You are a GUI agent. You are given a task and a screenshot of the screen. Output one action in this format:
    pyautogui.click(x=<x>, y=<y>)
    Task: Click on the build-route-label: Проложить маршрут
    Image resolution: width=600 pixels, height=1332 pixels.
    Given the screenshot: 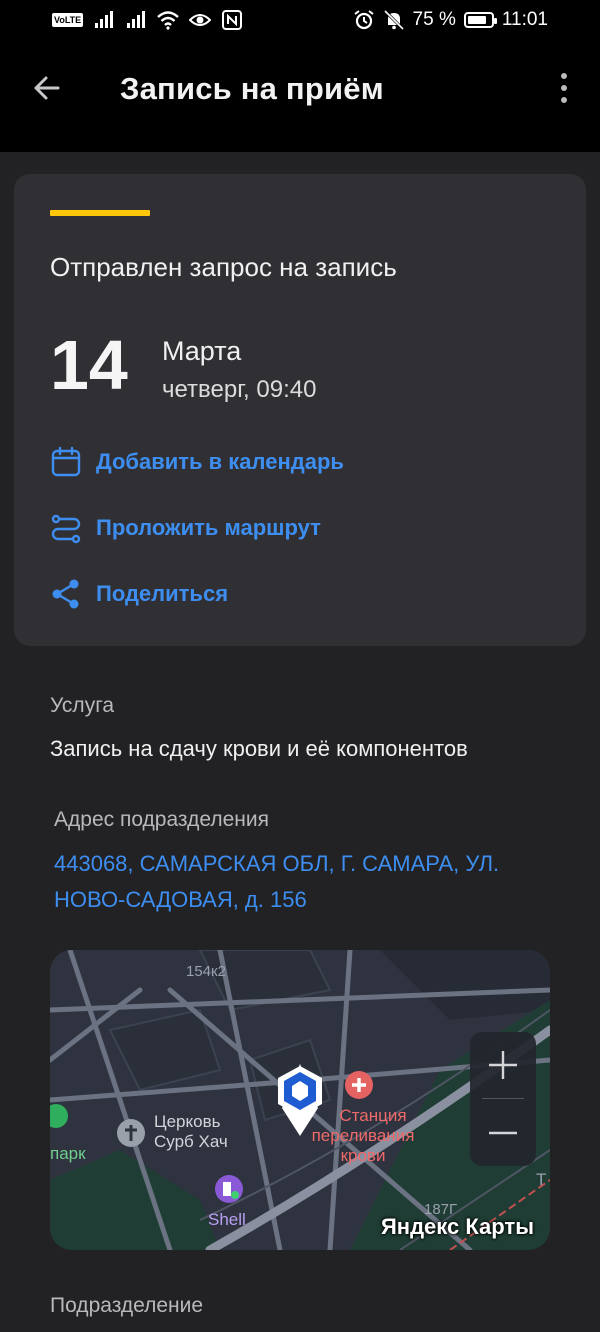 What is the action you would take?
    pyautogui.click(x=208, y=527)
    